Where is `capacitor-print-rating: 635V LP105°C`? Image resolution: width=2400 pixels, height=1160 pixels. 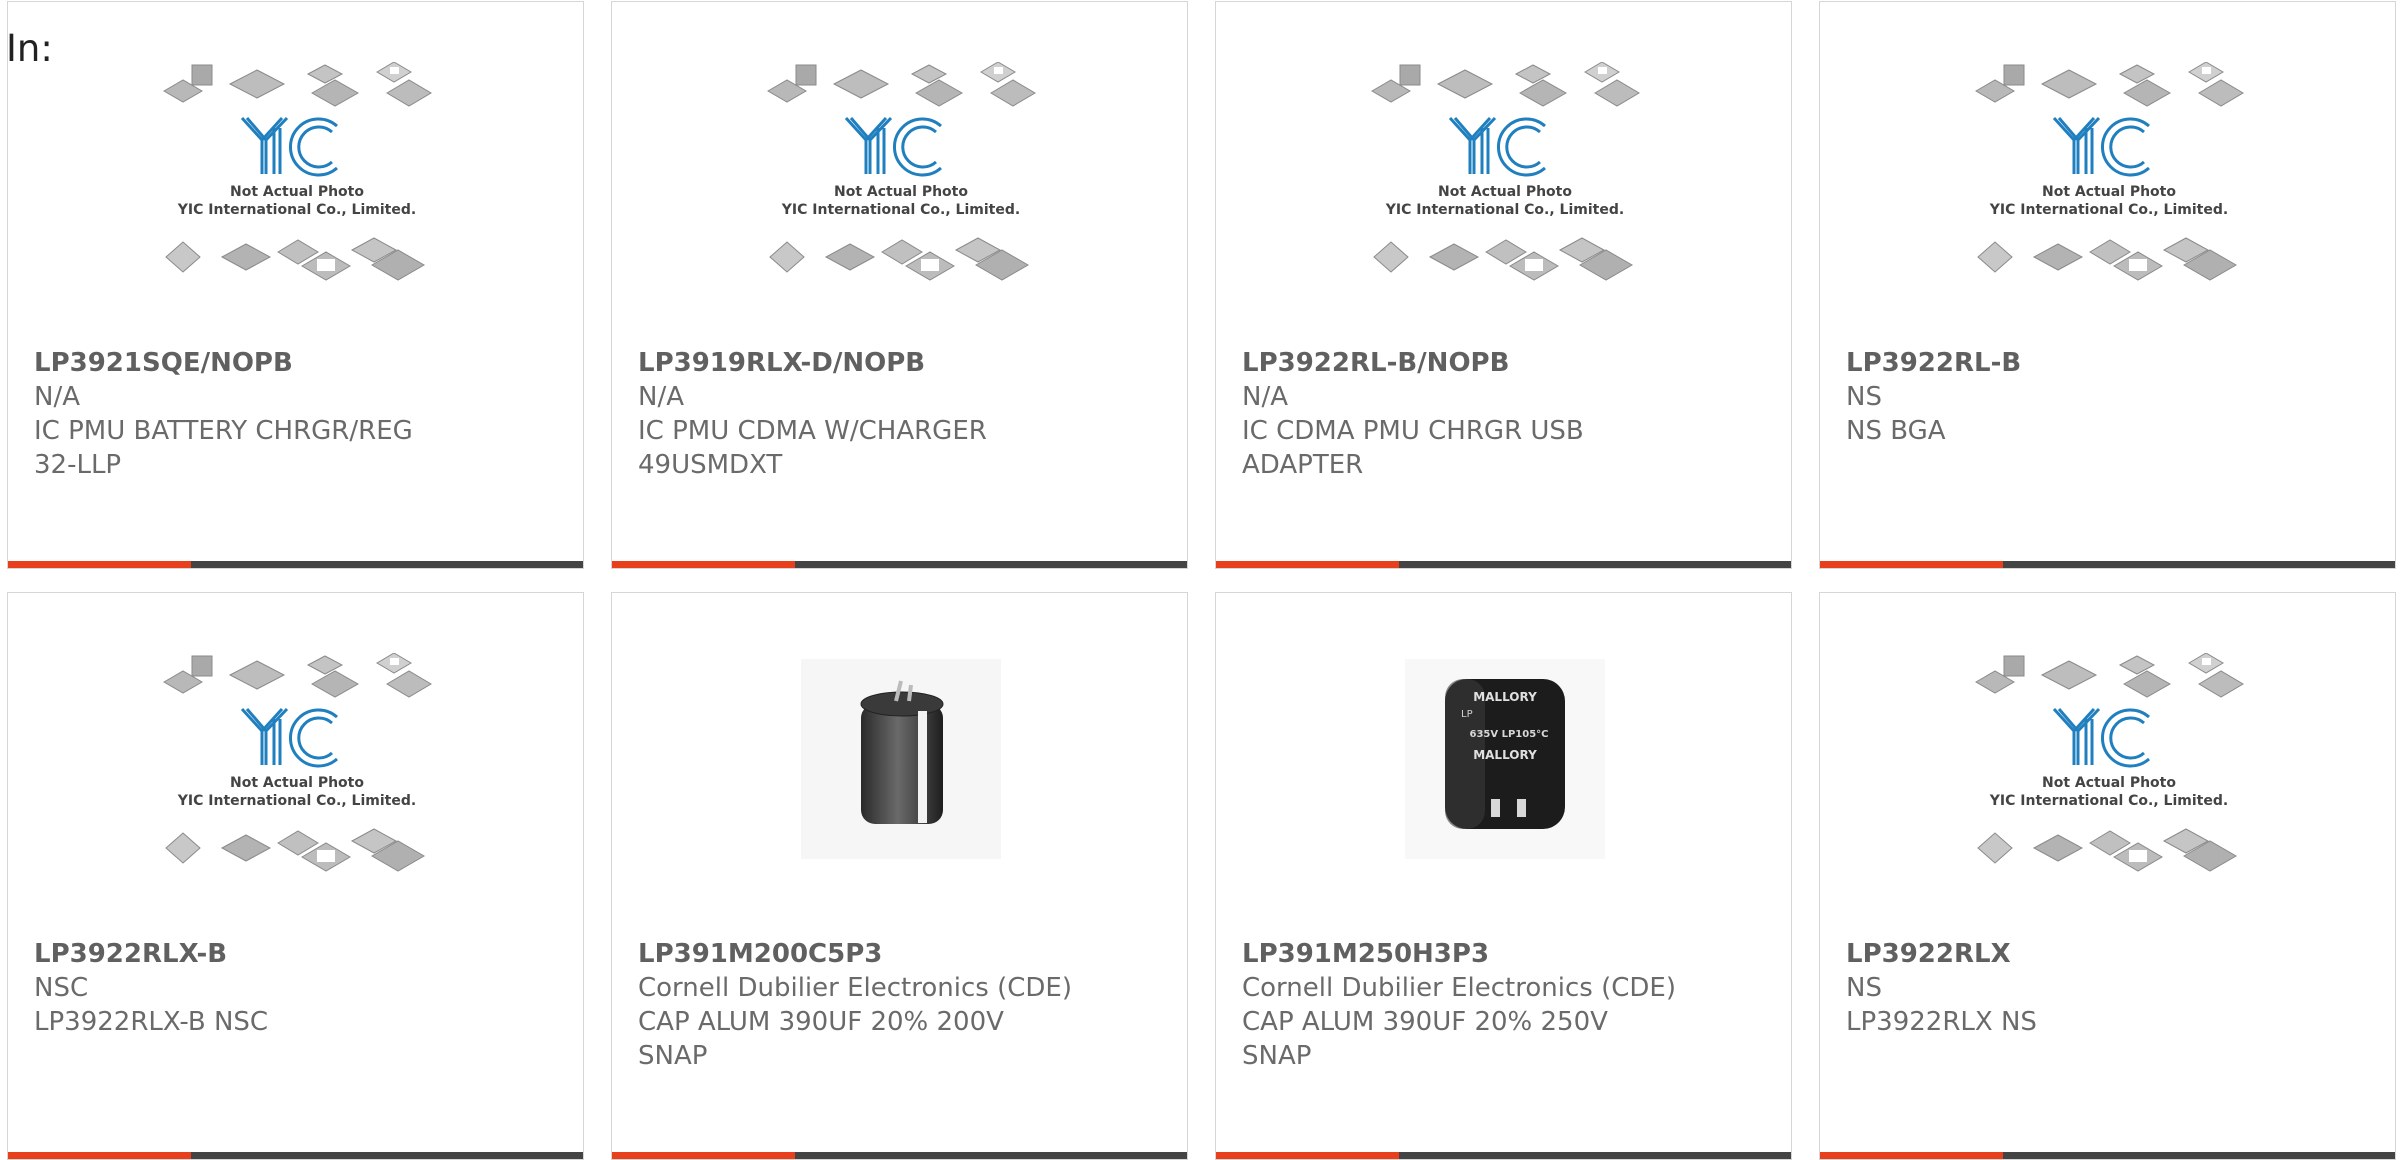 capacitor-print-rating: 635V LP105°C is located at coordinates (1508, 734).